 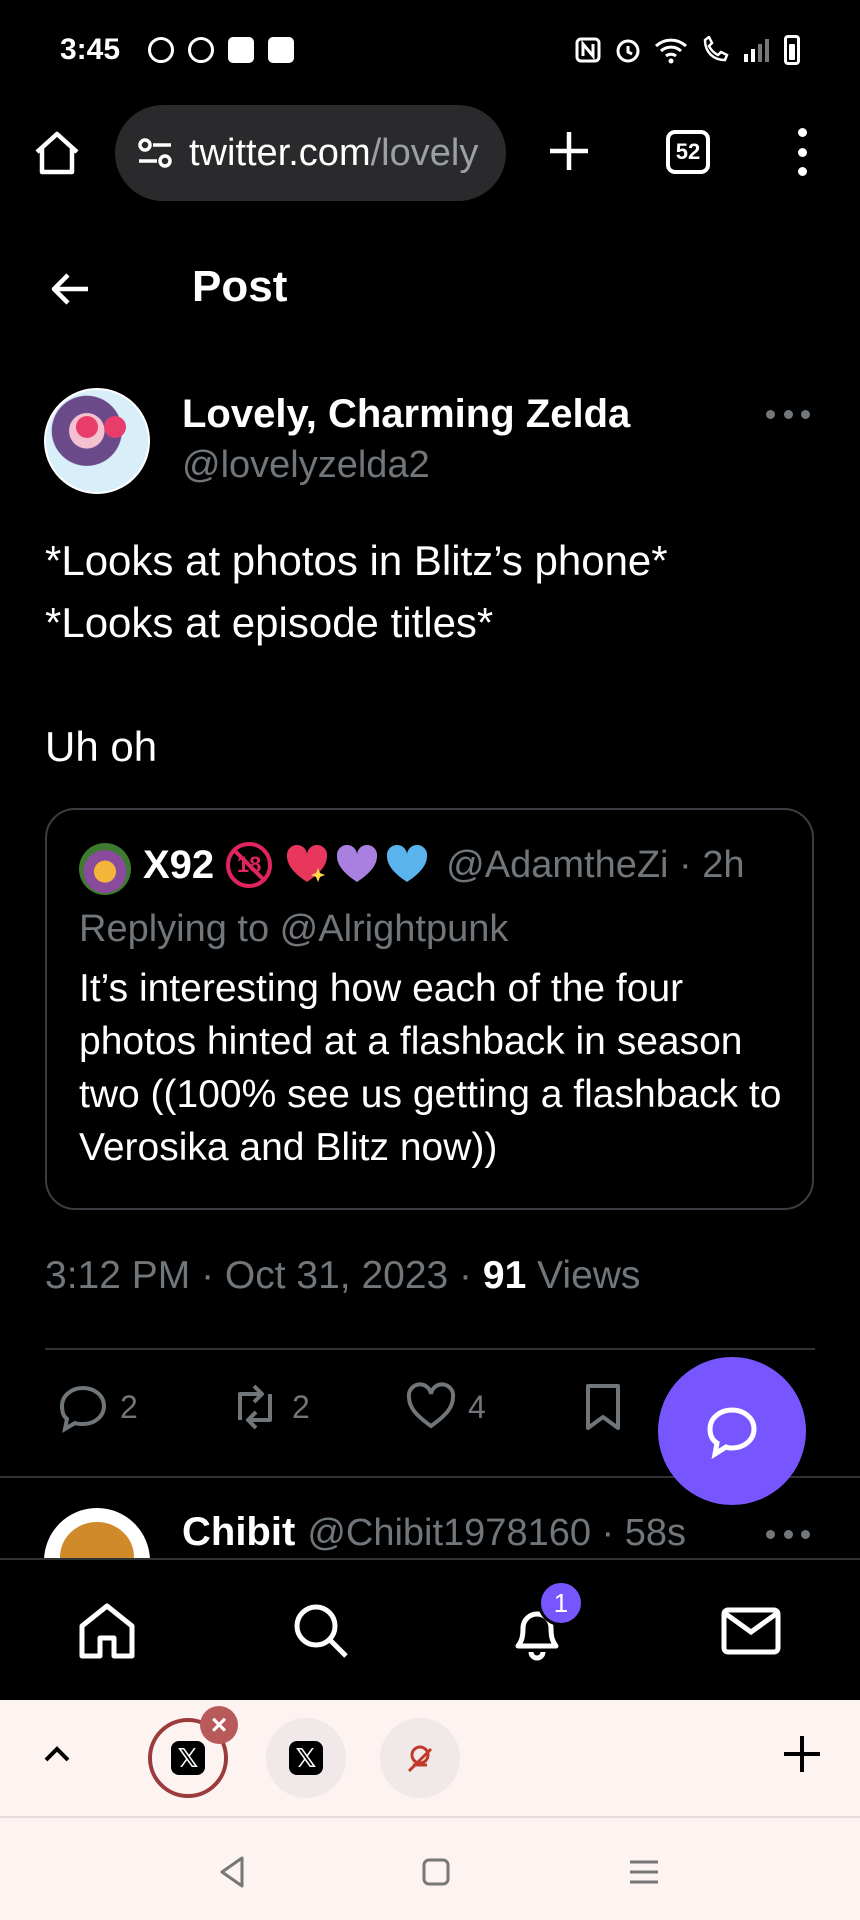 What do you see at coordinates (57, 153) in the screenshot?
I see `browser-home-icon` at bounding box center [57, 153].